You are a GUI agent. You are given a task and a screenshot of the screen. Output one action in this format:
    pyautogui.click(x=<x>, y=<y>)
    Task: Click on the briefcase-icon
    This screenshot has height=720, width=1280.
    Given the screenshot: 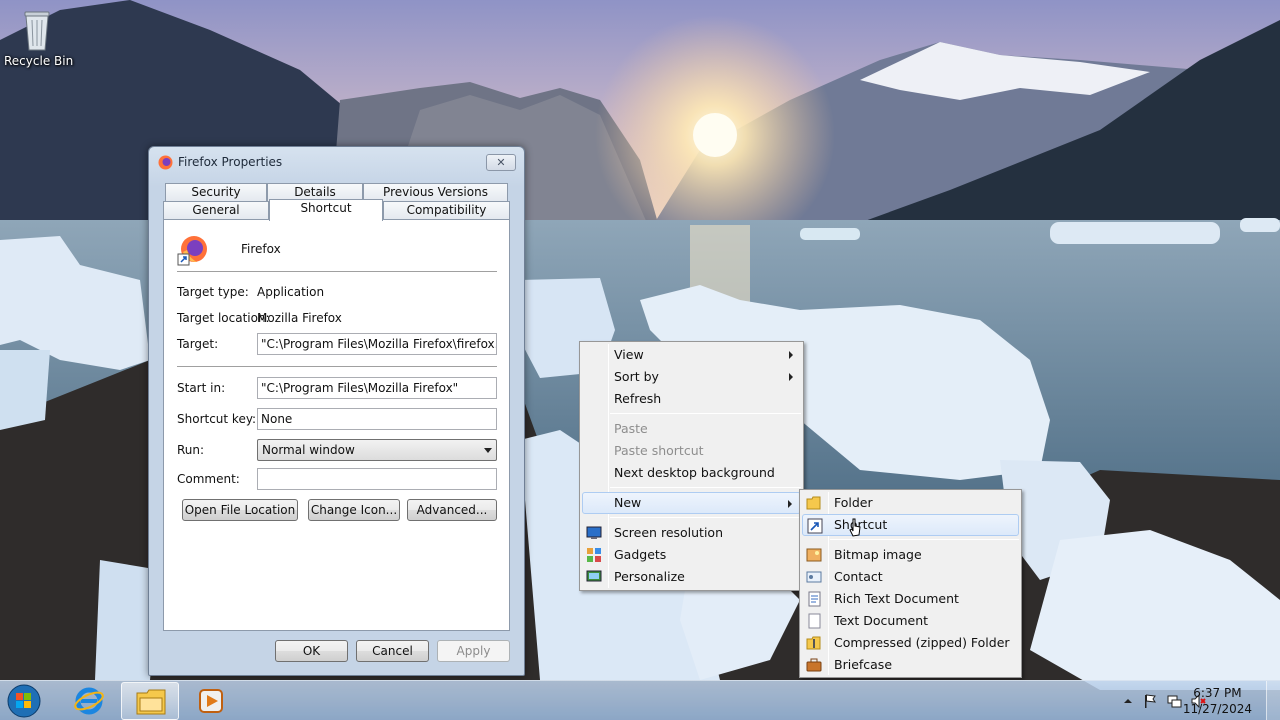 What is the action you would take?
    pyautogui.click(x=814, y=665)
    